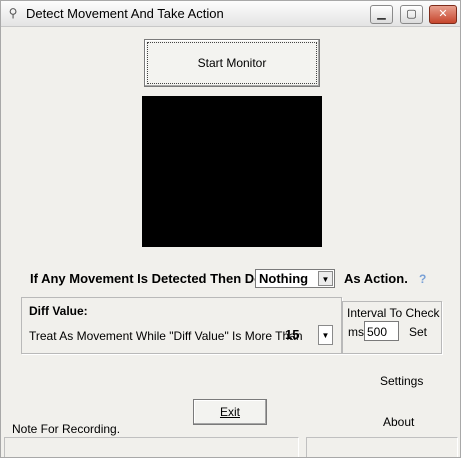 Image resolution: width=461 pixels, height=458 pixels. I want to click on camera-preview, so click(232, 171).